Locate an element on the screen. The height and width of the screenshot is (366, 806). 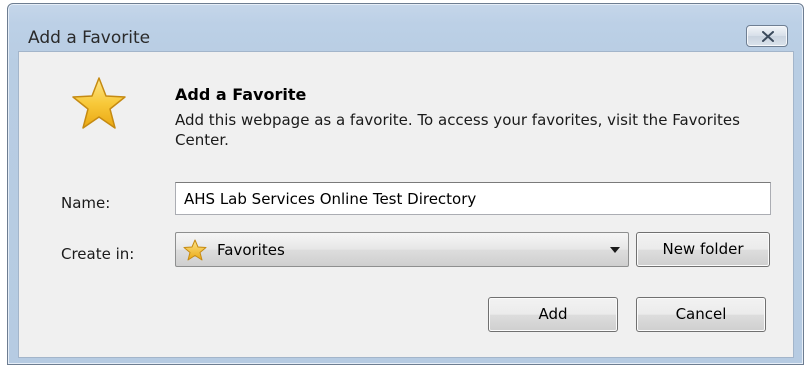
new-folder-button: New folder is located at coordinates (703, 249).